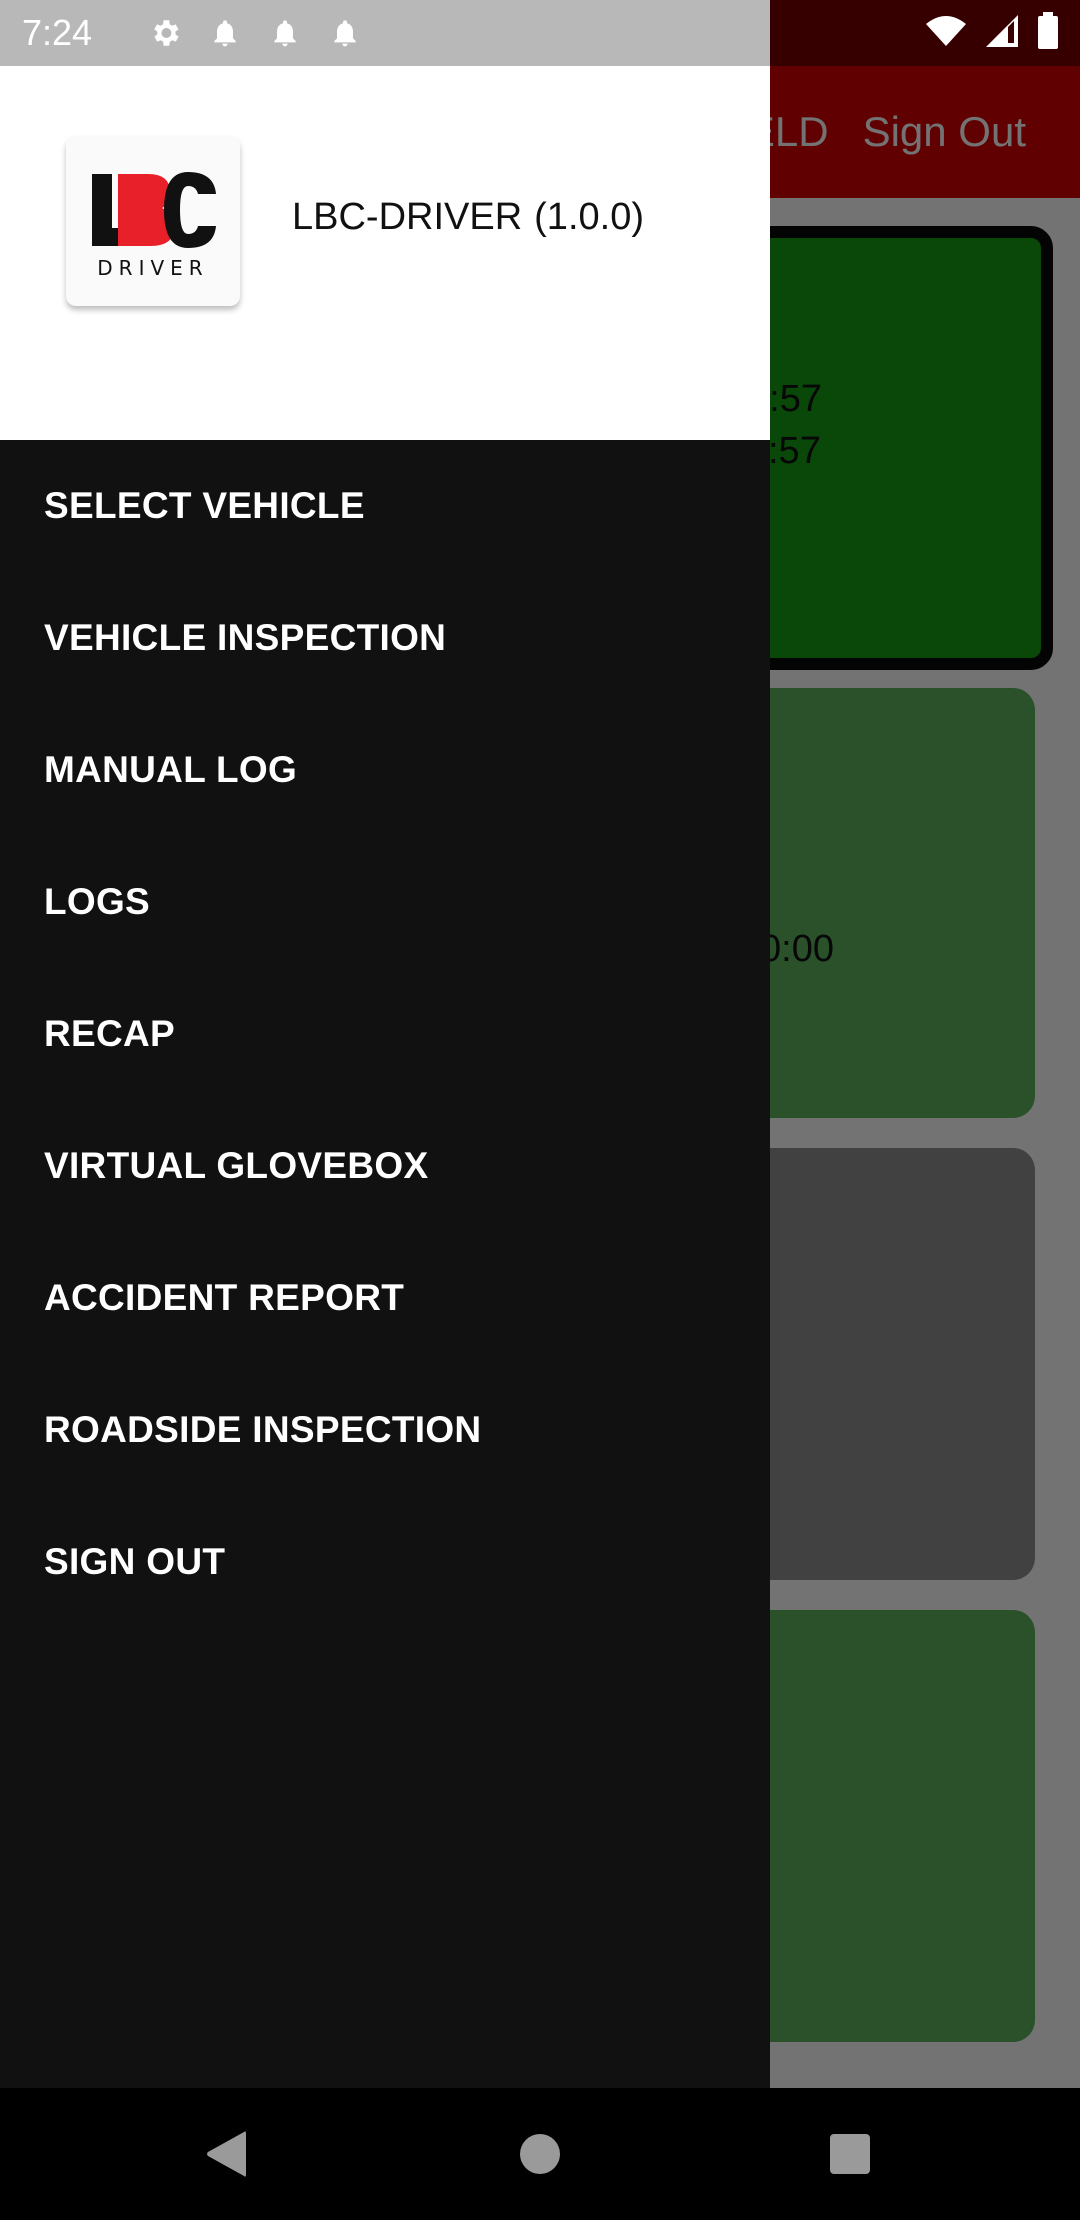  Describe the element at coordinates (236, 1165) in the screenshot. I see `menu-item-label: VIRTUAL GLOVEBOX` at that location.